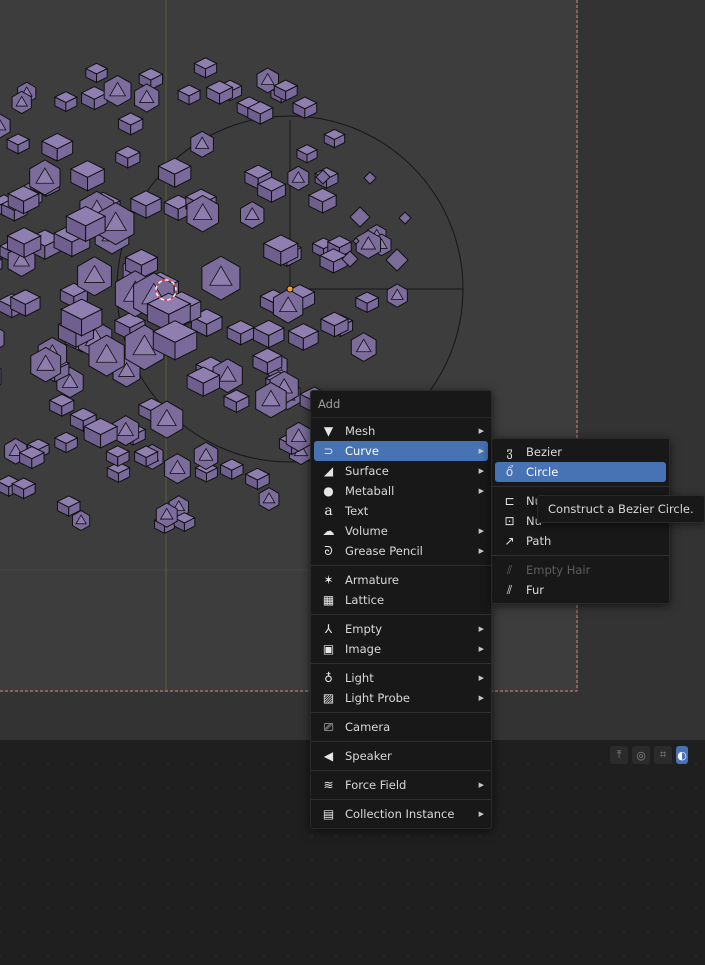 The image size is (705, 965). What do you see at coordinates (558, 570) in the screenshot?
I see `submenu-item-label: Empty Hair` at bounding box center [558, 570].